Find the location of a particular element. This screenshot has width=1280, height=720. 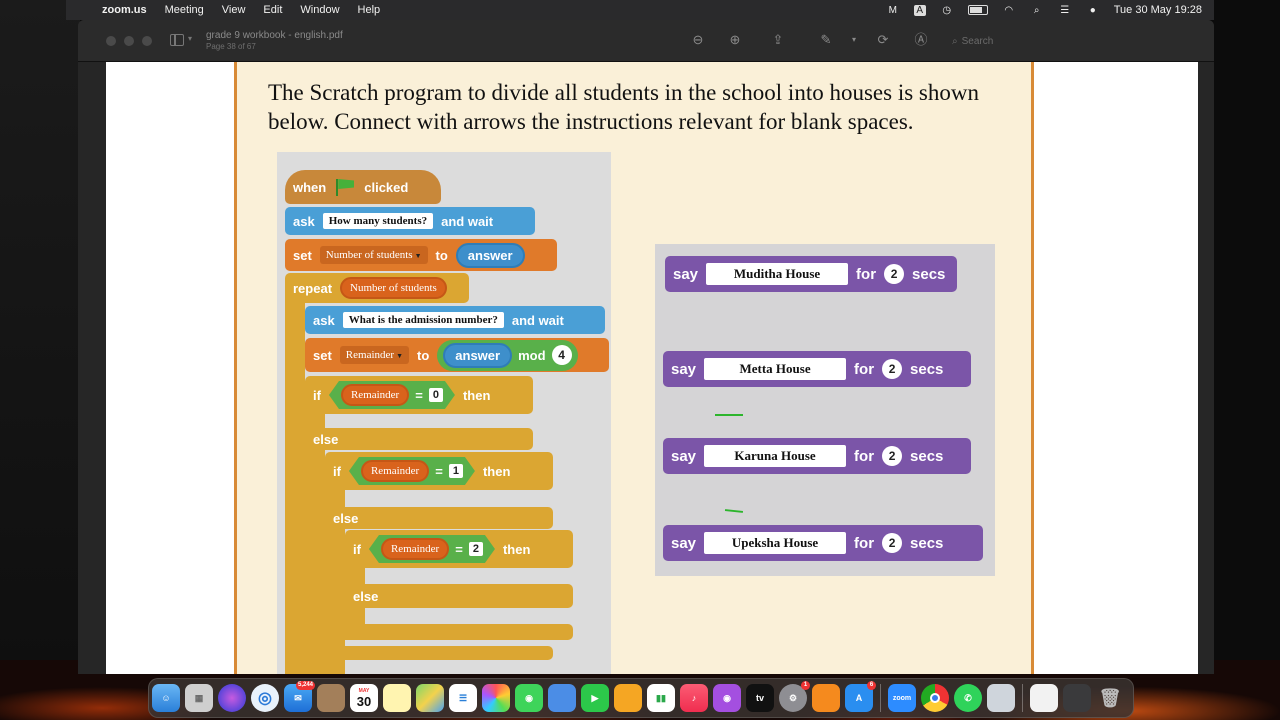

app-store-icon: A6 is located at coordinates (860, 696).